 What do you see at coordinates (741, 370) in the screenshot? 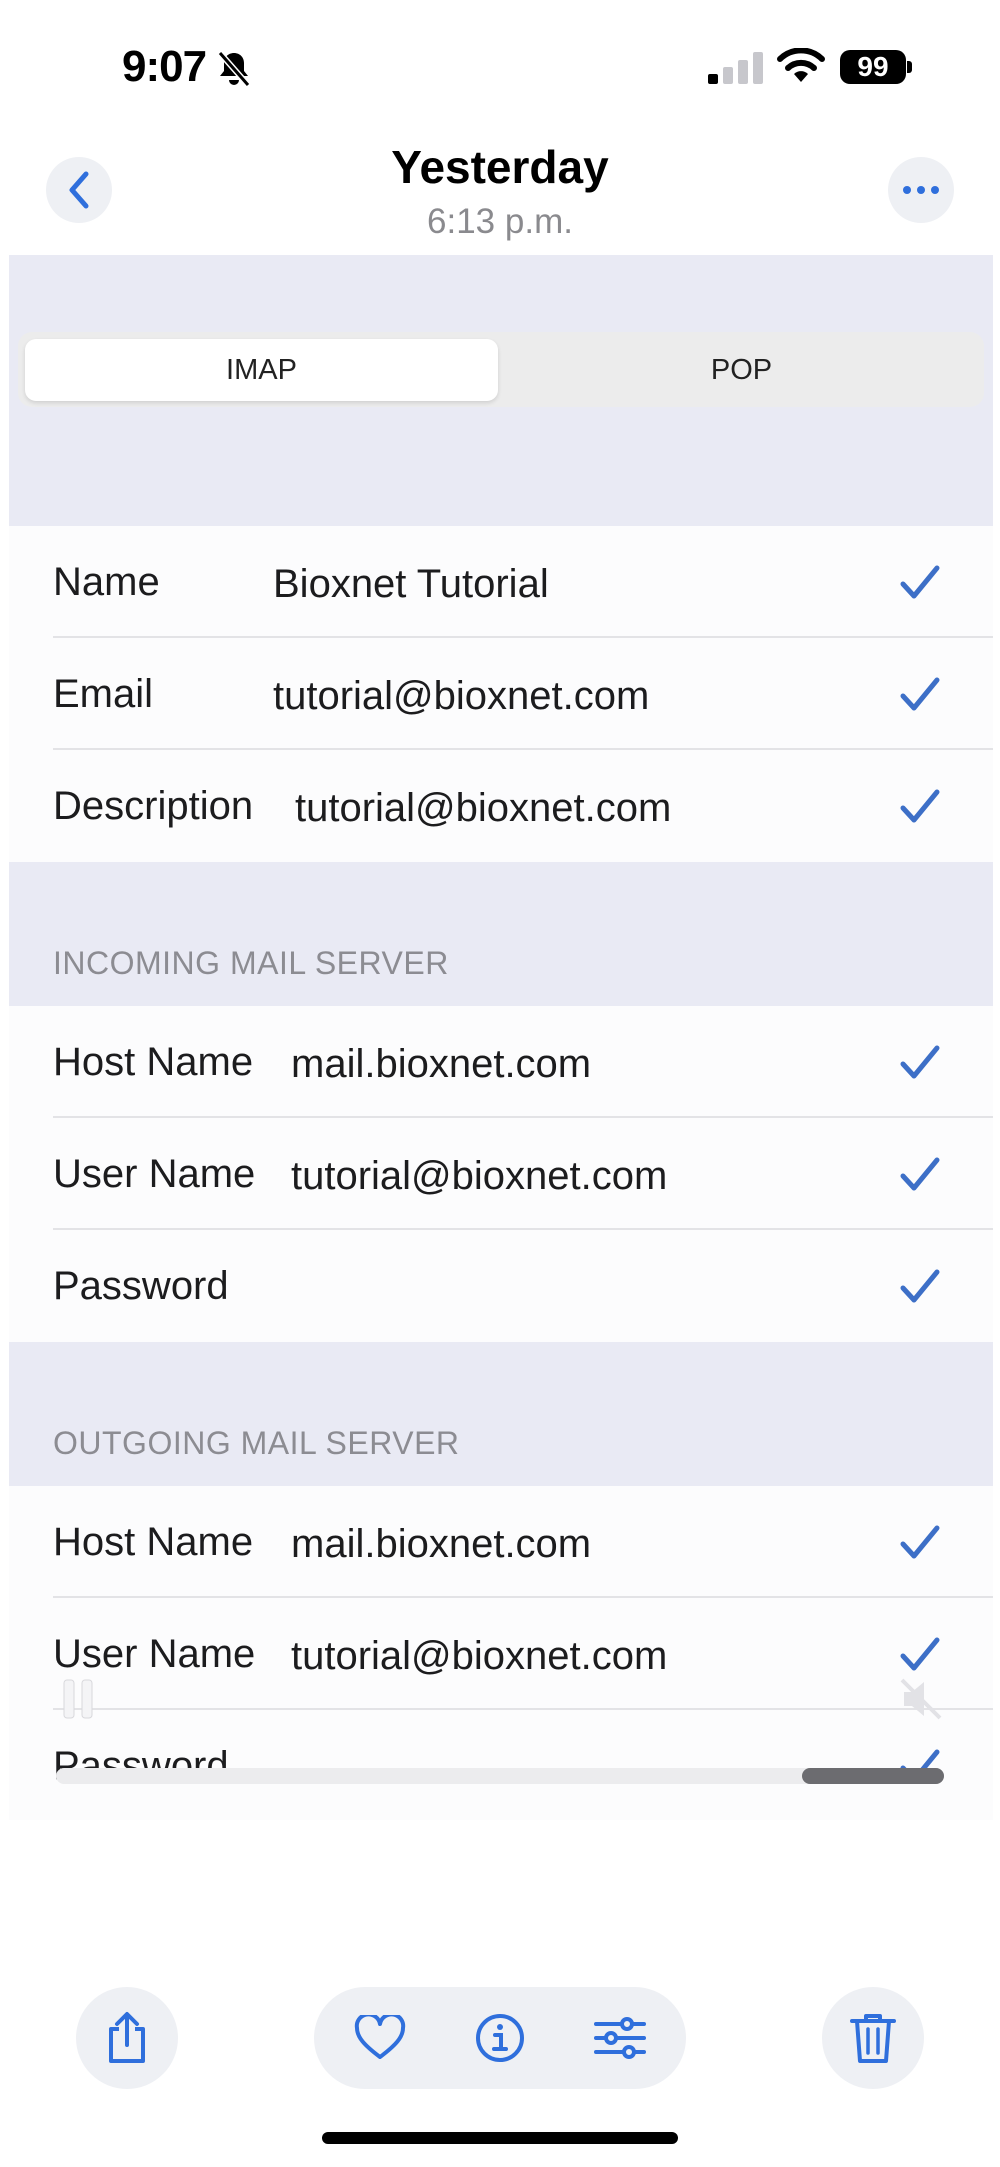
I see `segment-pop: POP` at bounding box center [741, 370].